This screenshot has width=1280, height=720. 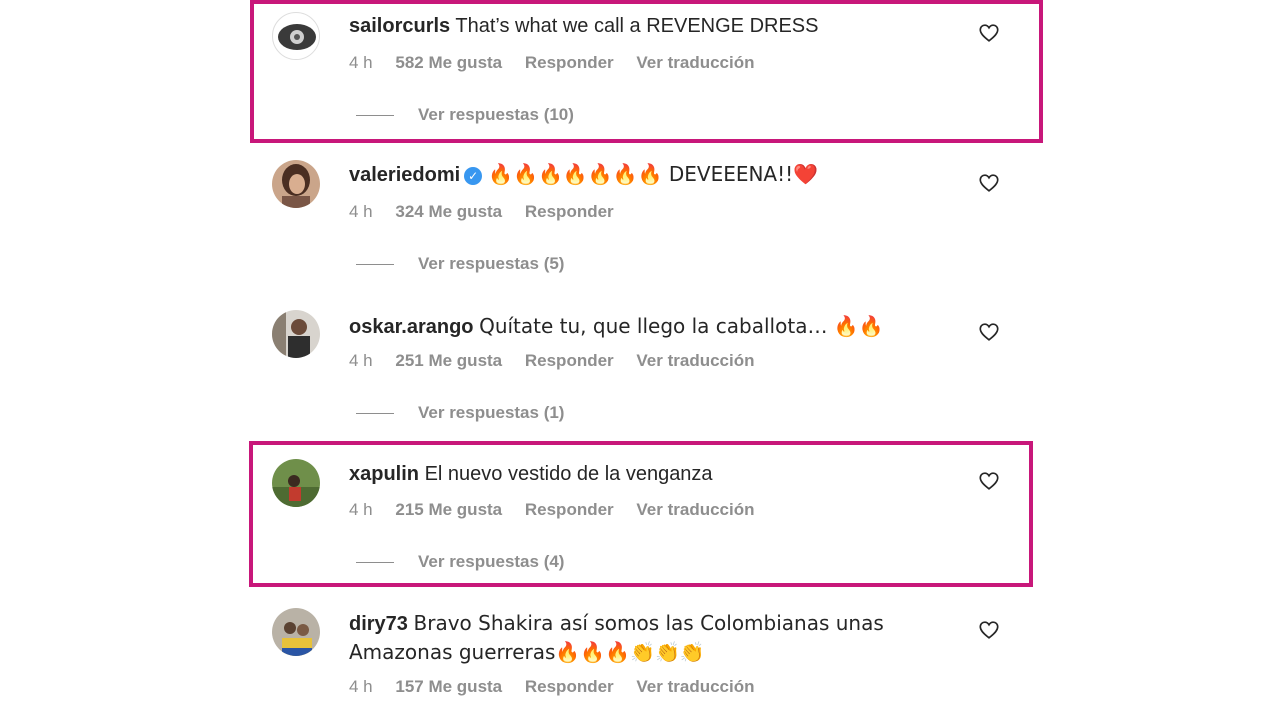 I want to click on view-replies-label: Ver respuestas (1), so click(x=491, y=412).